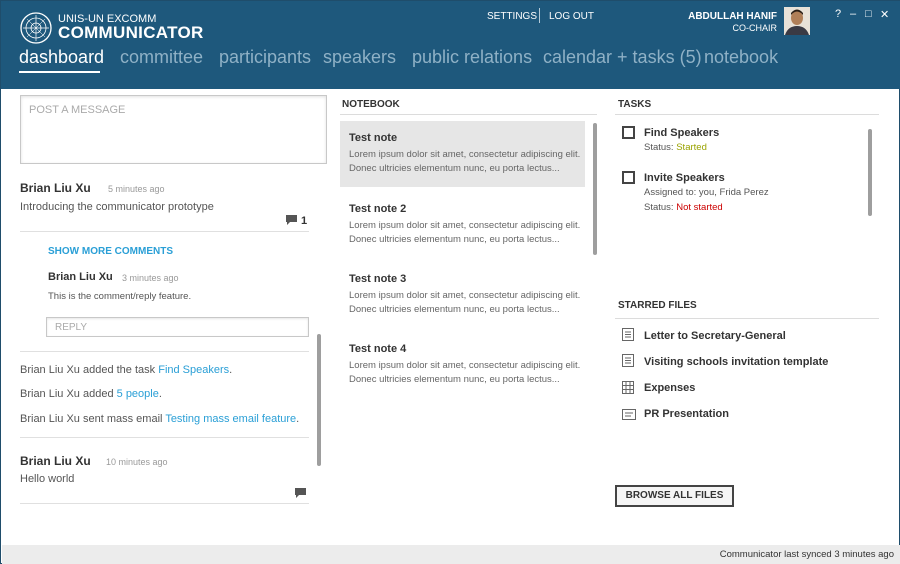 The image size is (900, 564). Describe the element at coordinates (304, 221) in the screenshot. I see `comment-count: 1` at that location.